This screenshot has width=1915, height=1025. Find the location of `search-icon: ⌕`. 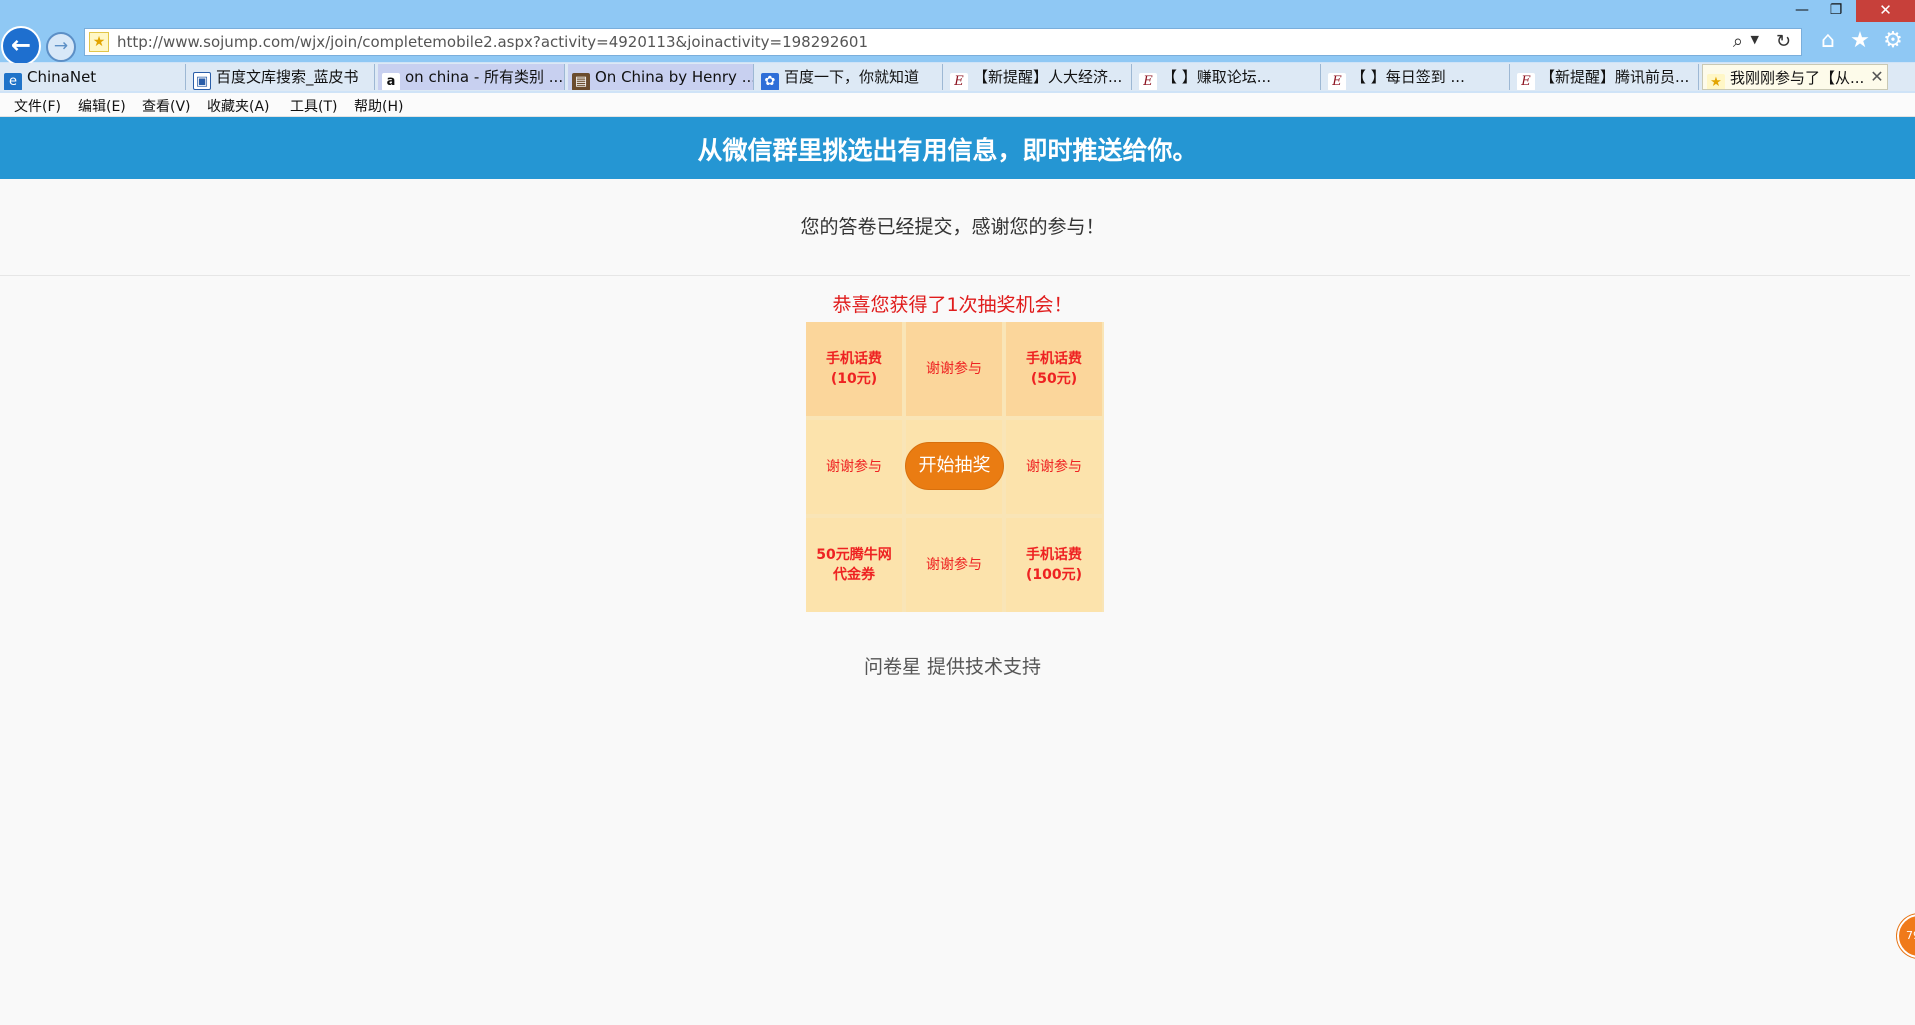

search-icon: ⌕ is located at coordinates (1738, 41).